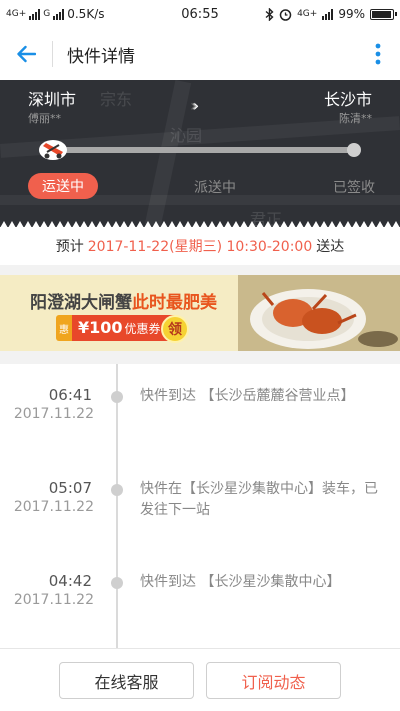  I want to click on banner-title-plain: 阳澄湖大闸蟹, so click(81, 303).